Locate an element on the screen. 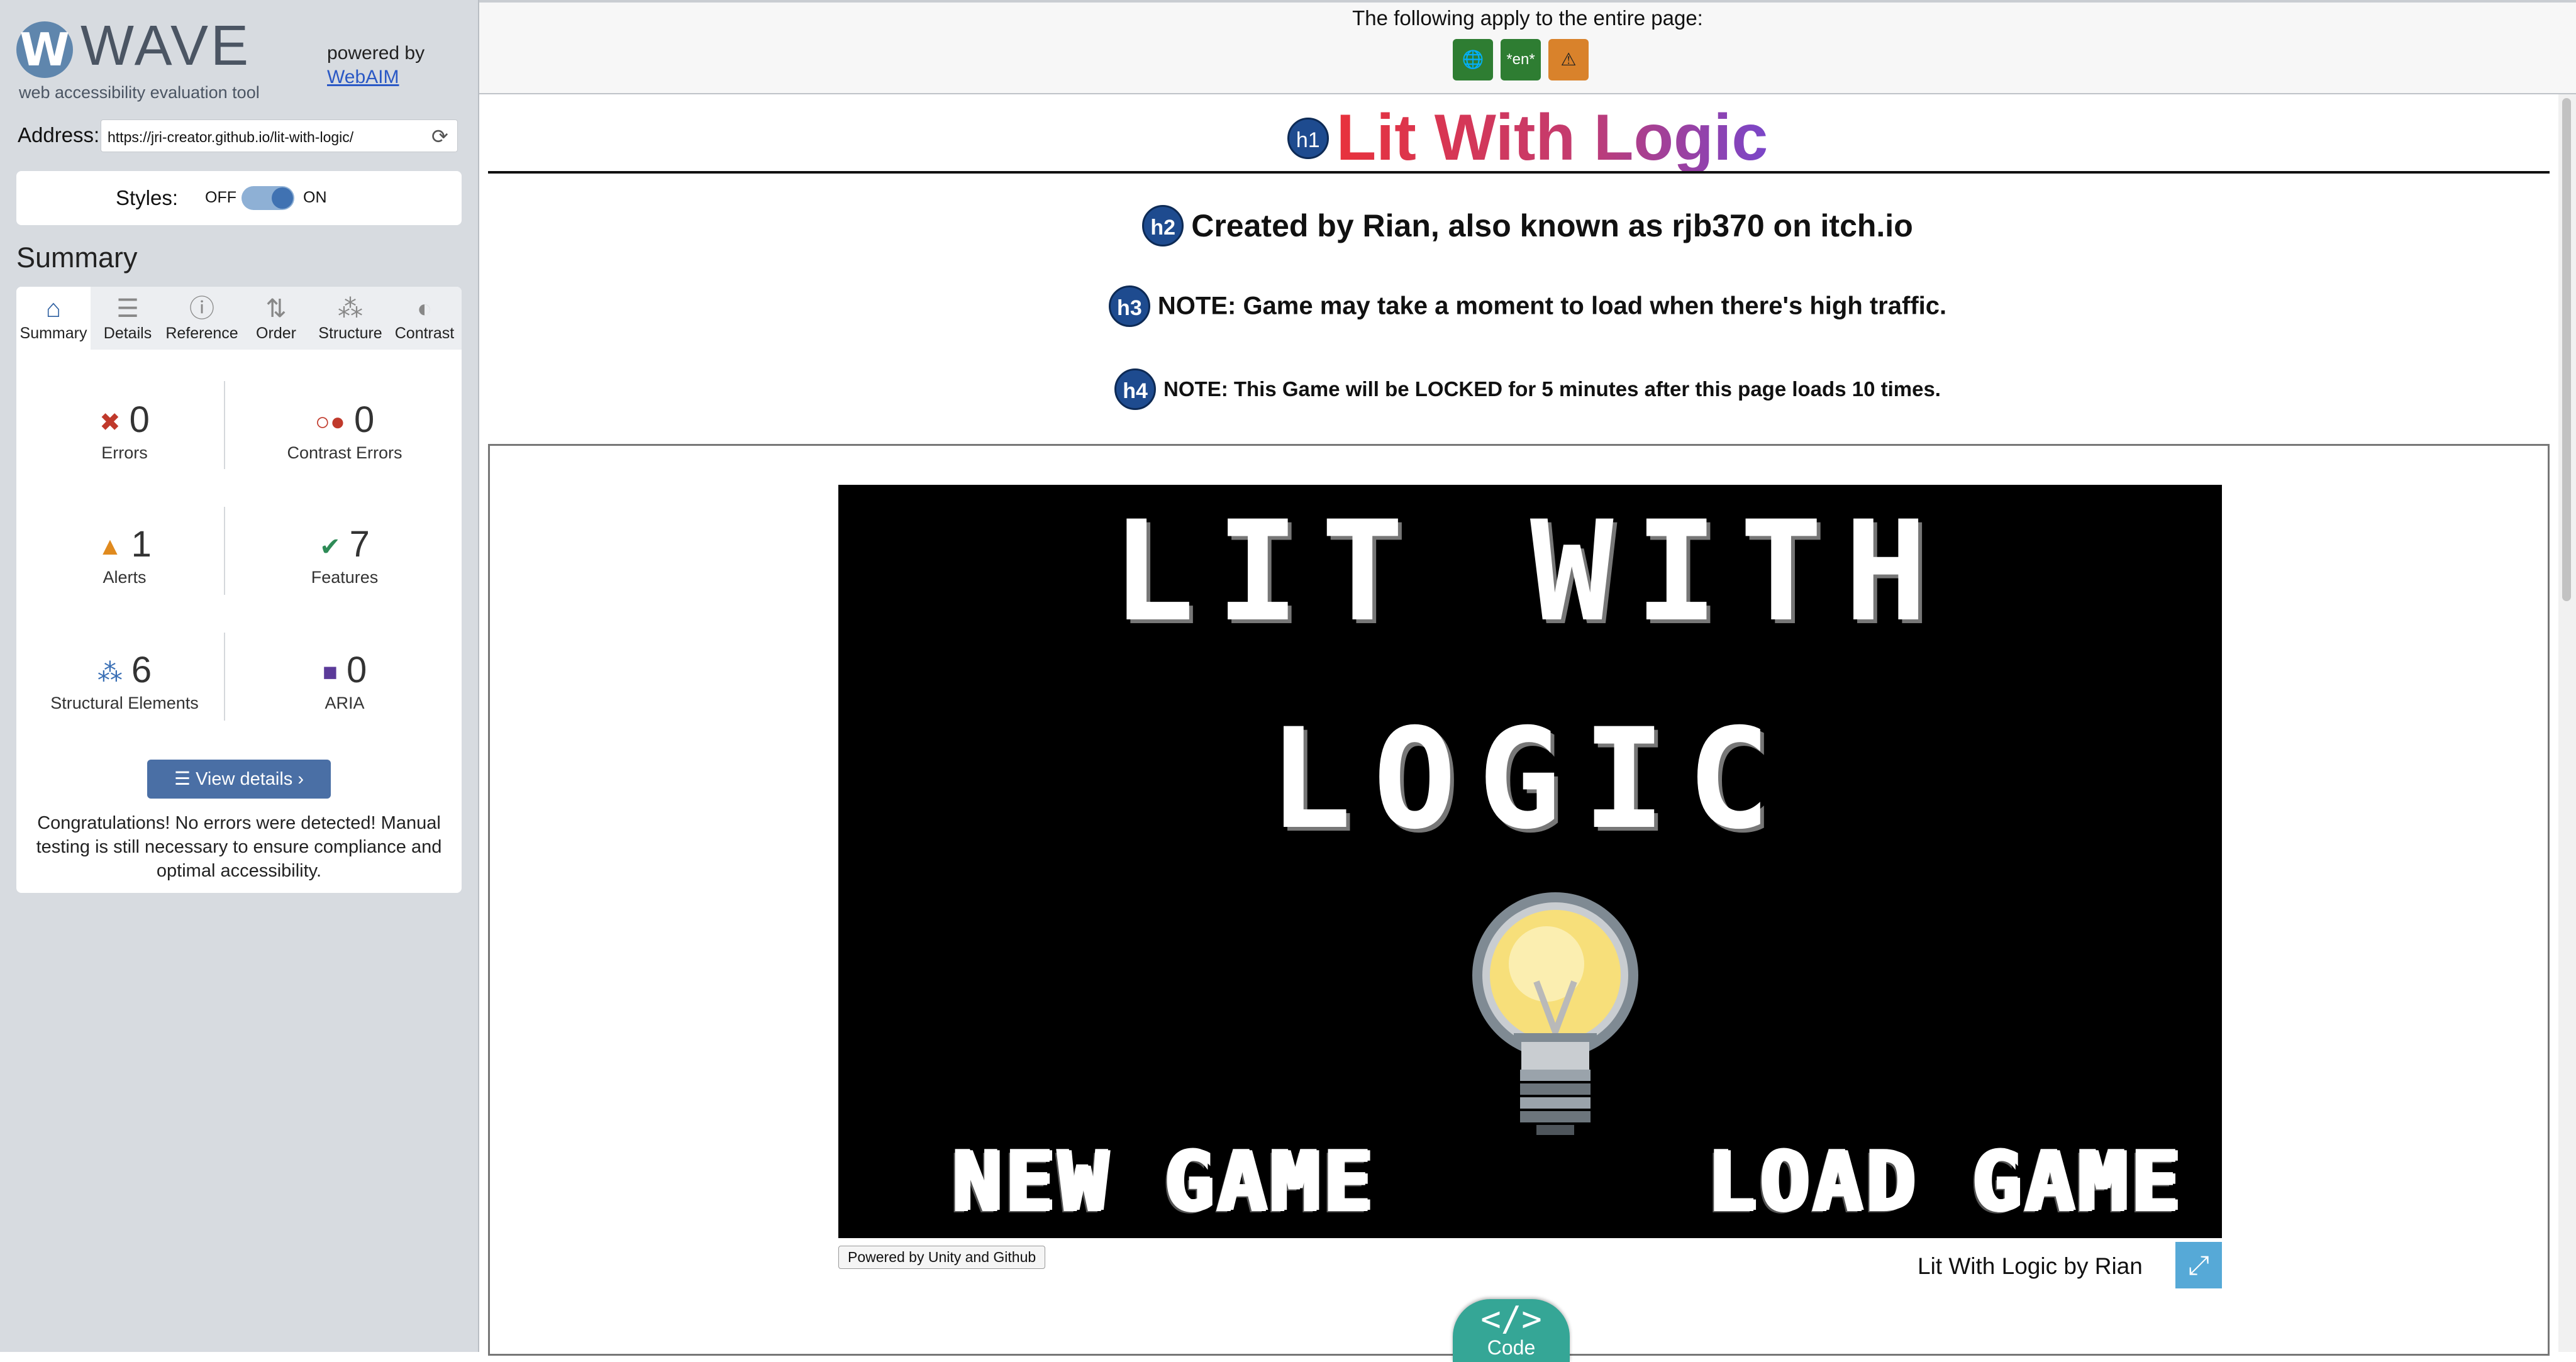  features-count: 7 is located at coordinates (359, 544).